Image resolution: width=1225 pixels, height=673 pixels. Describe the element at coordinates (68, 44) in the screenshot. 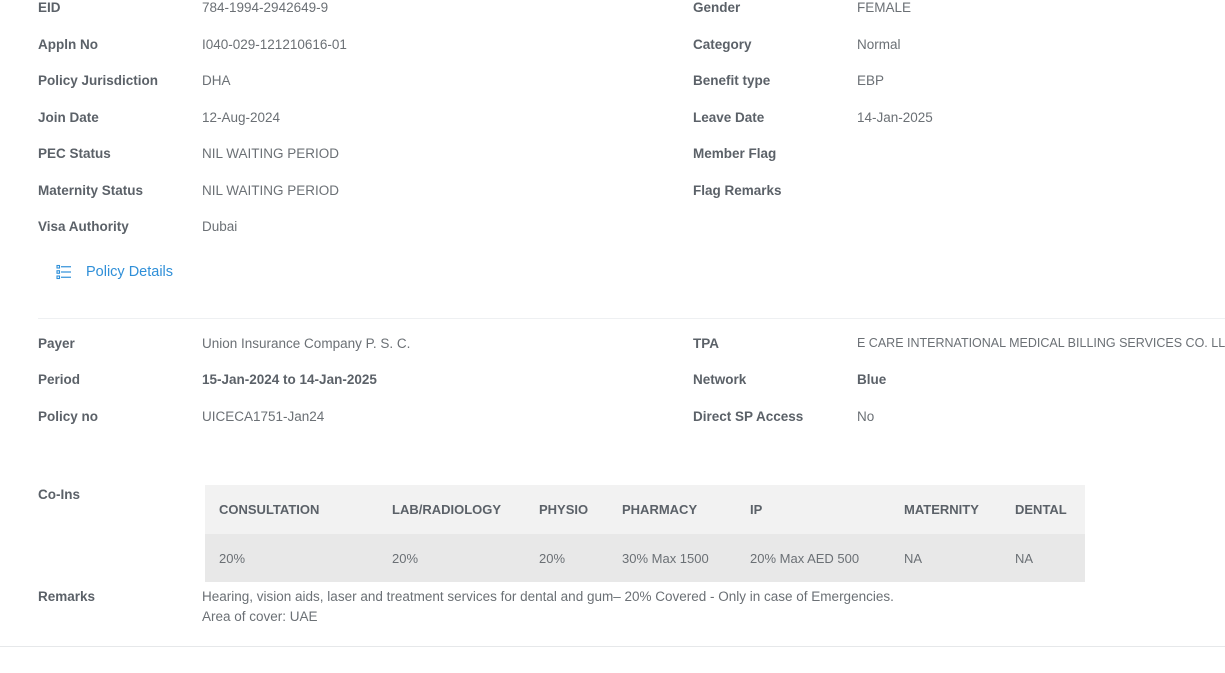

I see `appln-no-label: Appln No` at that location.